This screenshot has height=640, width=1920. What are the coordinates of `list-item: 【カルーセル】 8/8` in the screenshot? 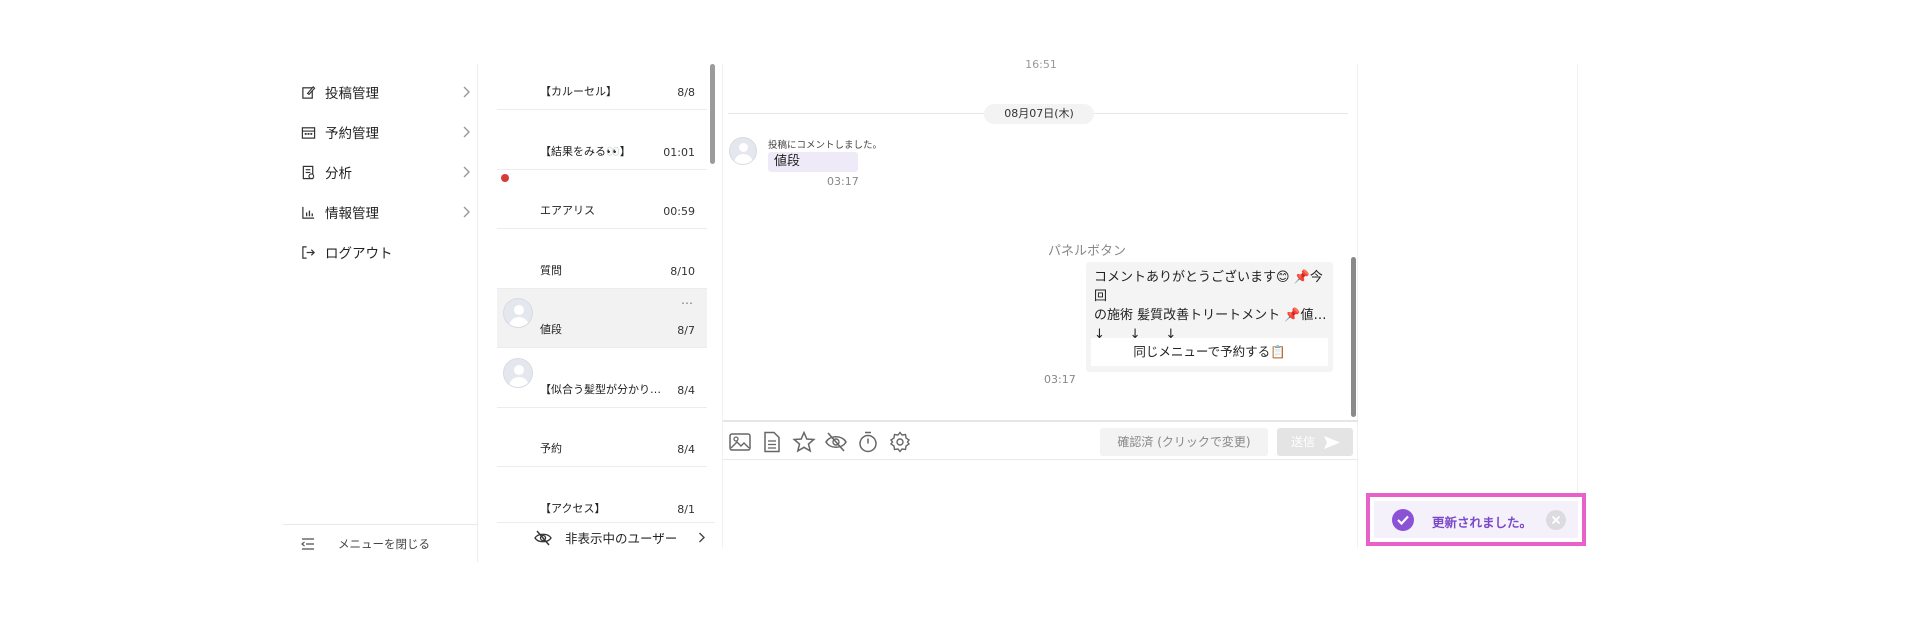 It's located at (602, 87).